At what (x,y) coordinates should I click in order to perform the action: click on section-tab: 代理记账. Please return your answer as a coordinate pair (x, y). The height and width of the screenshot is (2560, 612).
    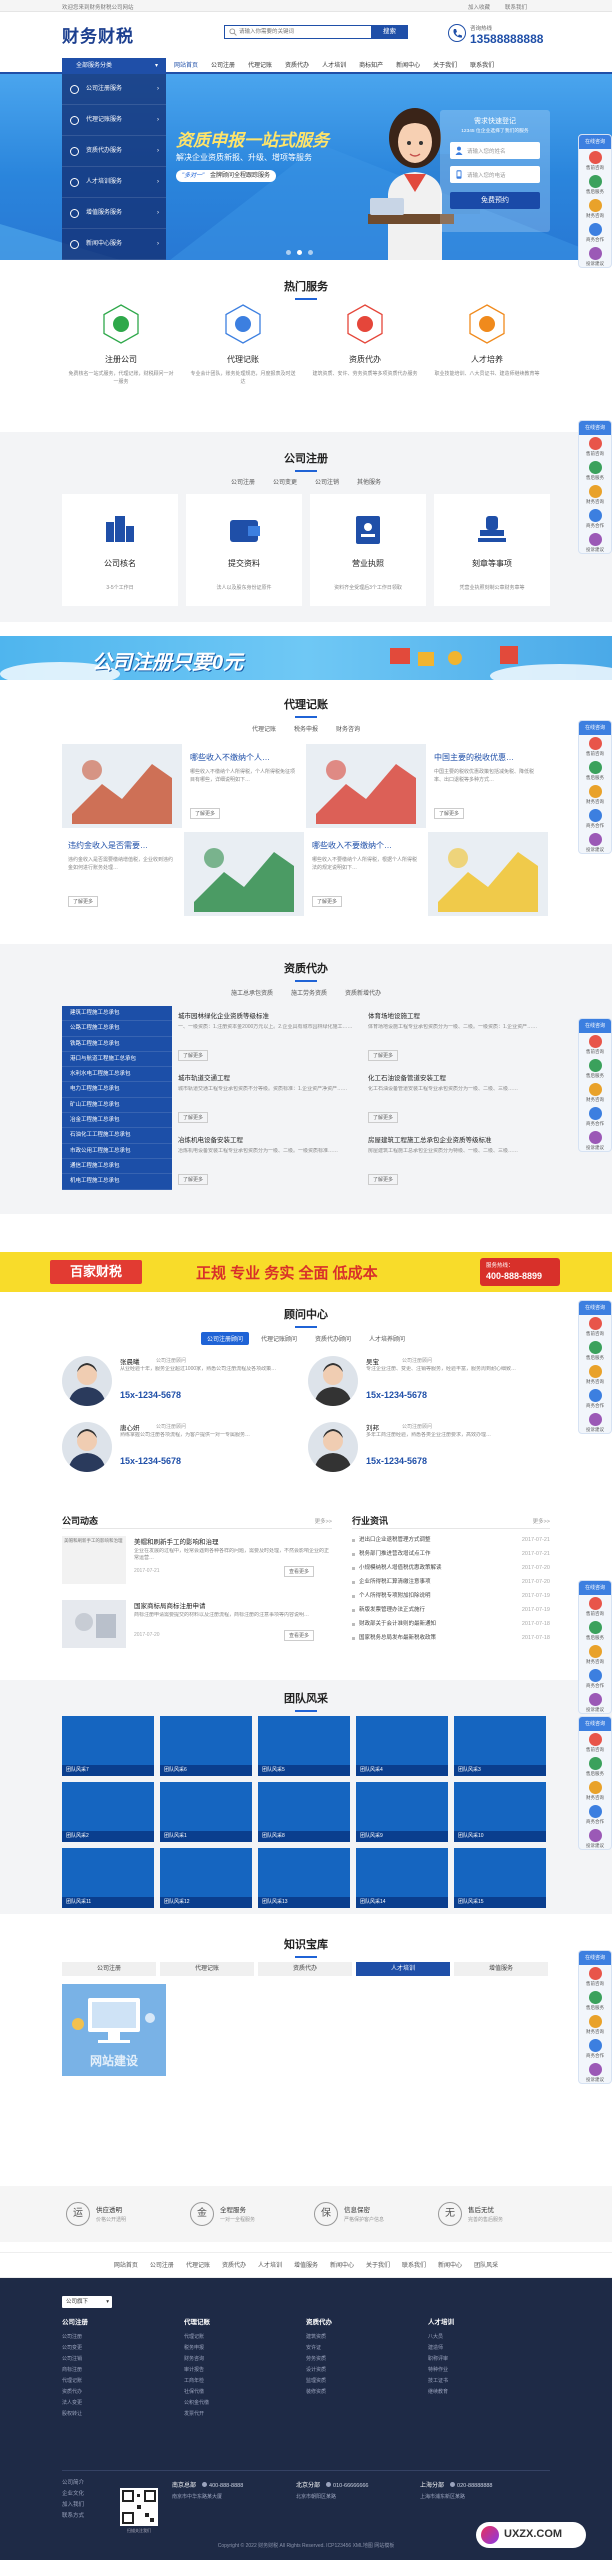
    Looking at the image, I should click on (264, 728).